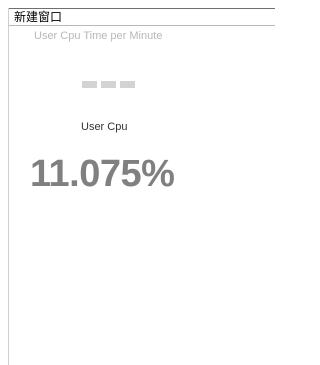 This screenshot has width=320, height=365. I want to click on window-titlebar: 新建窗口, so click(142, 17).